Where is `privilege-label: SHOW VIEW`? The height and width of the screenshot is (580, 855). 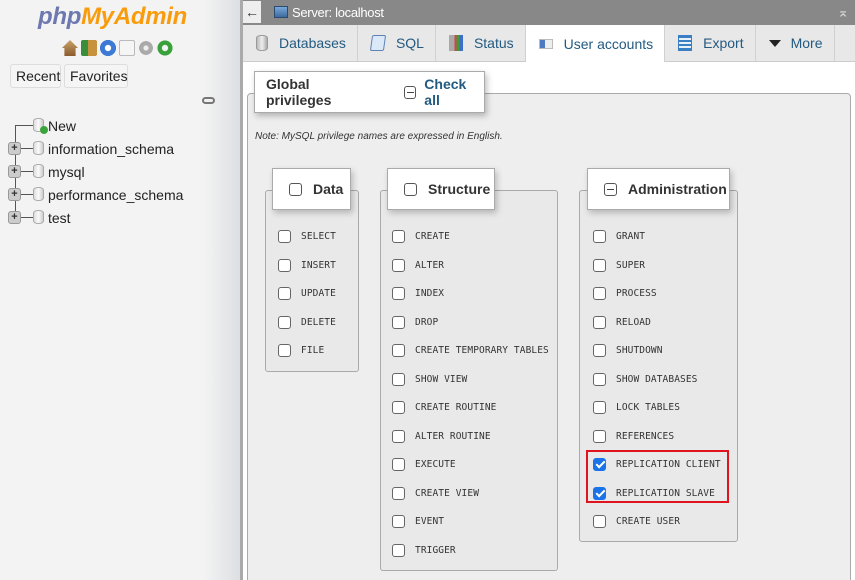 privilege-label: SHOW VIEW is located at coordinates (441, 379).